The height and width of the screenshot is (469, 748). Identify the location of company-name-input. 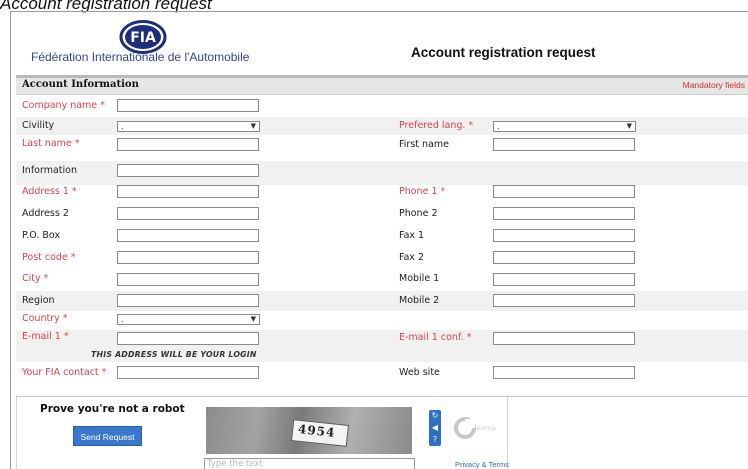
(188, 105).